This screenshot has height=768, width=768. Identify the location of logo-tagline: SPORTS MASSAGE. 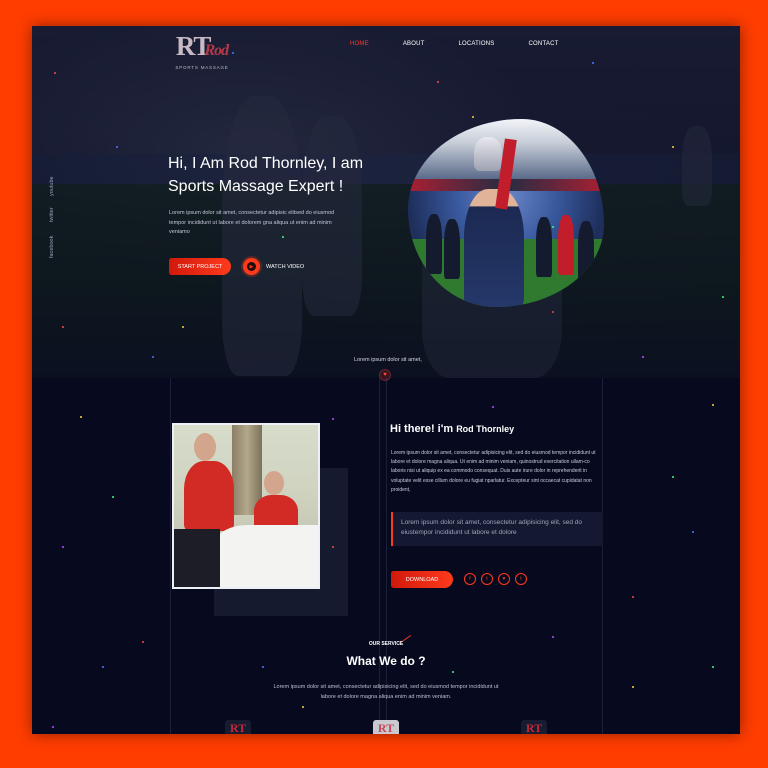
(202, 67).